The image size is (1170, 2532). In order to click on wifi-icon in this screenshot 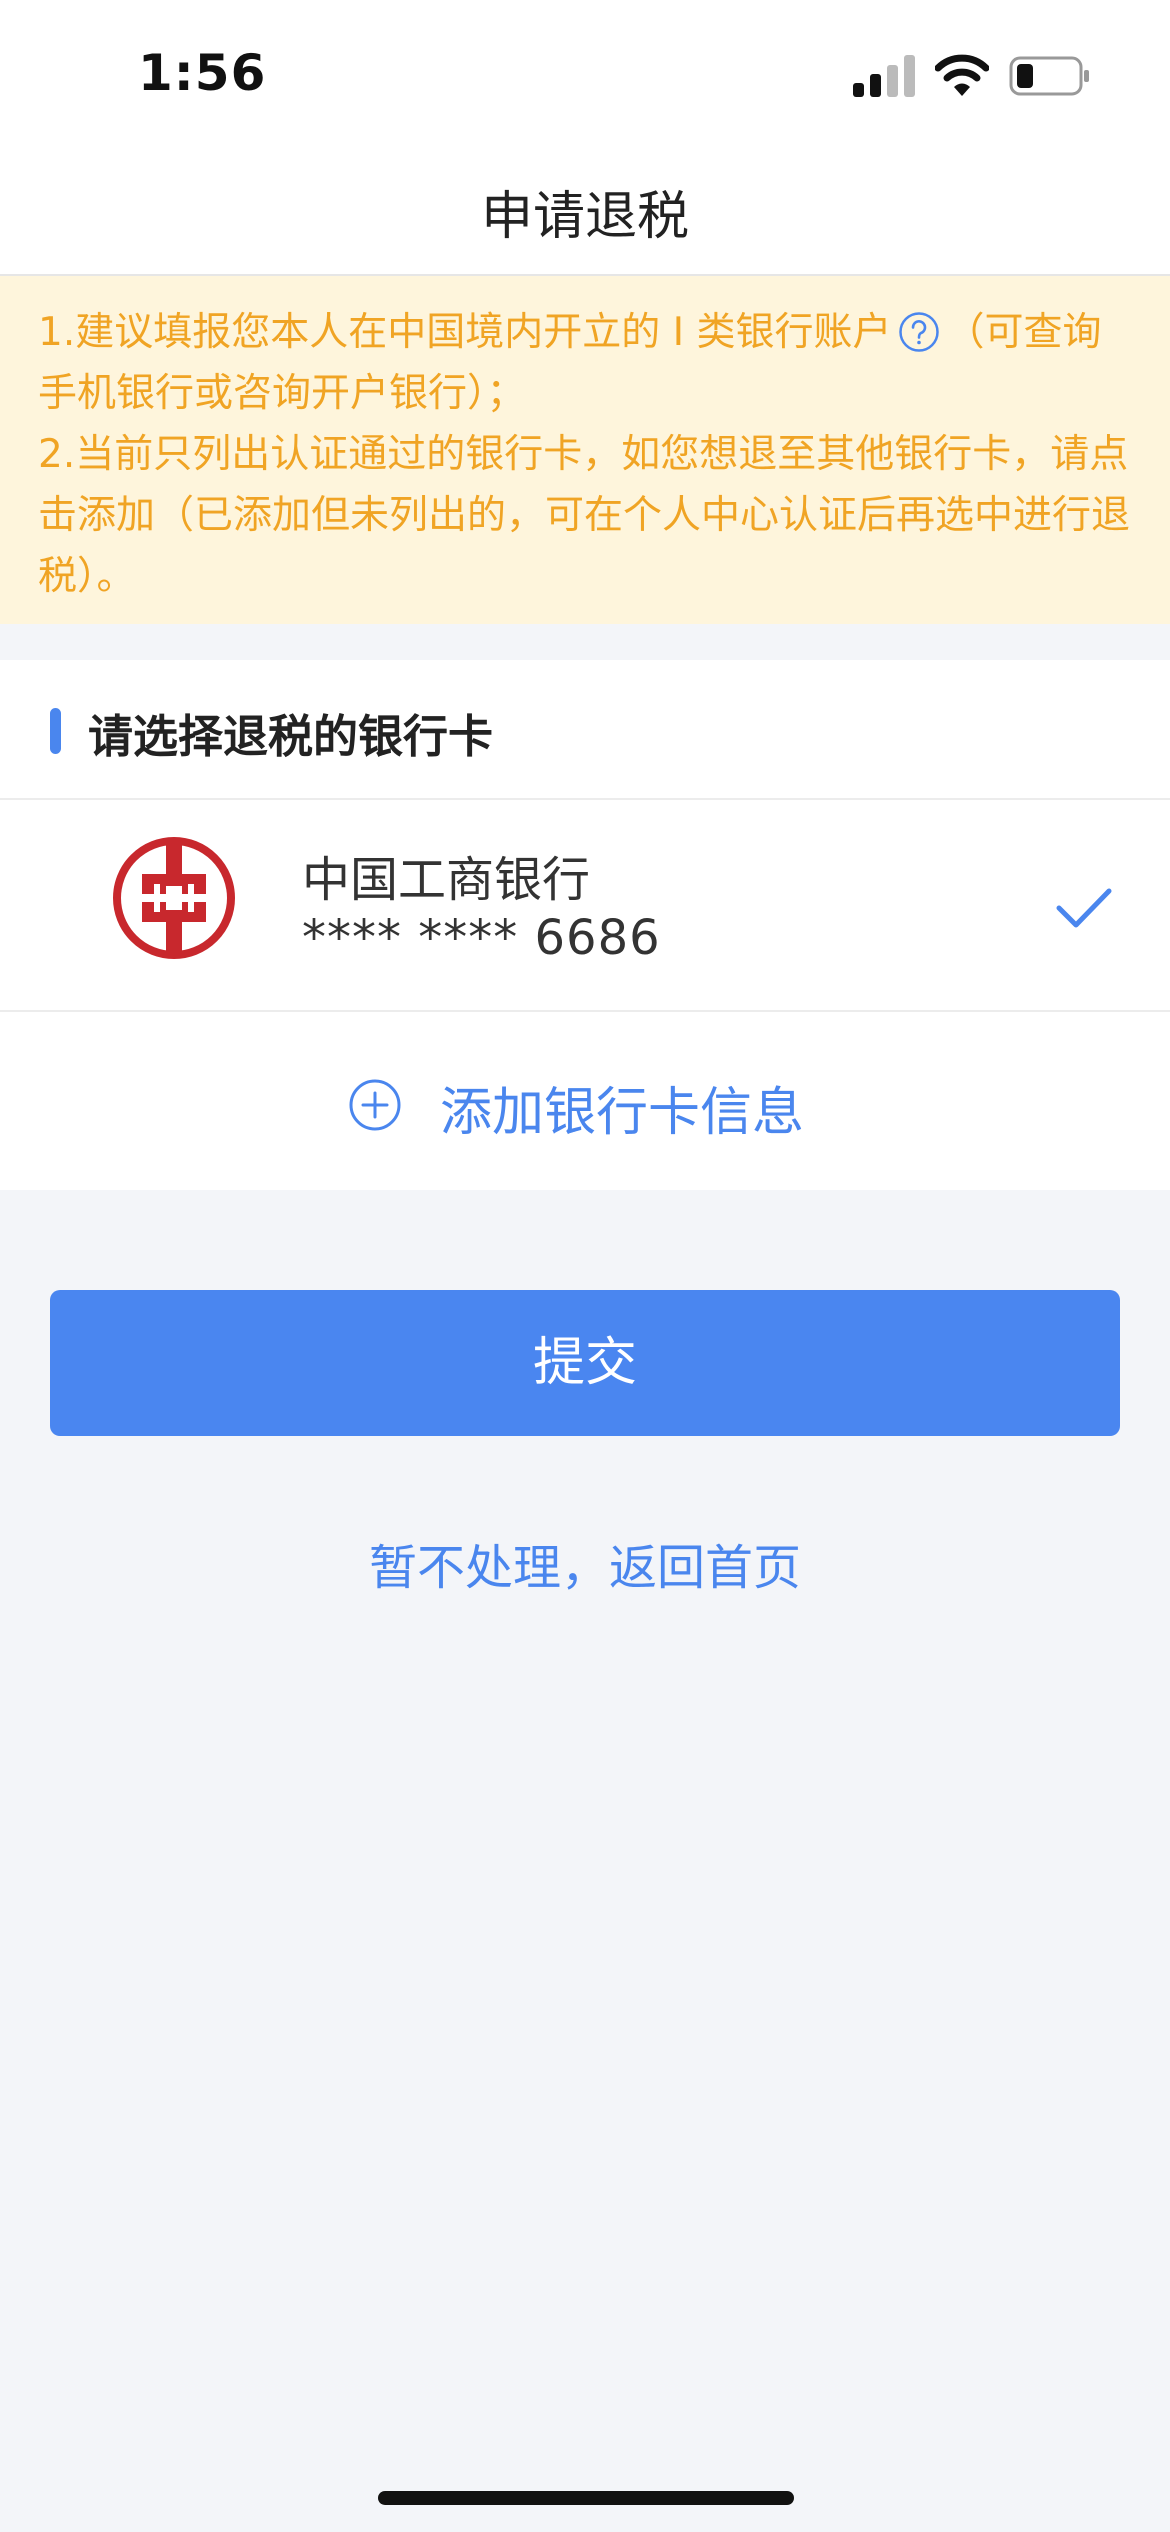, I will do `click(962, 75)`.